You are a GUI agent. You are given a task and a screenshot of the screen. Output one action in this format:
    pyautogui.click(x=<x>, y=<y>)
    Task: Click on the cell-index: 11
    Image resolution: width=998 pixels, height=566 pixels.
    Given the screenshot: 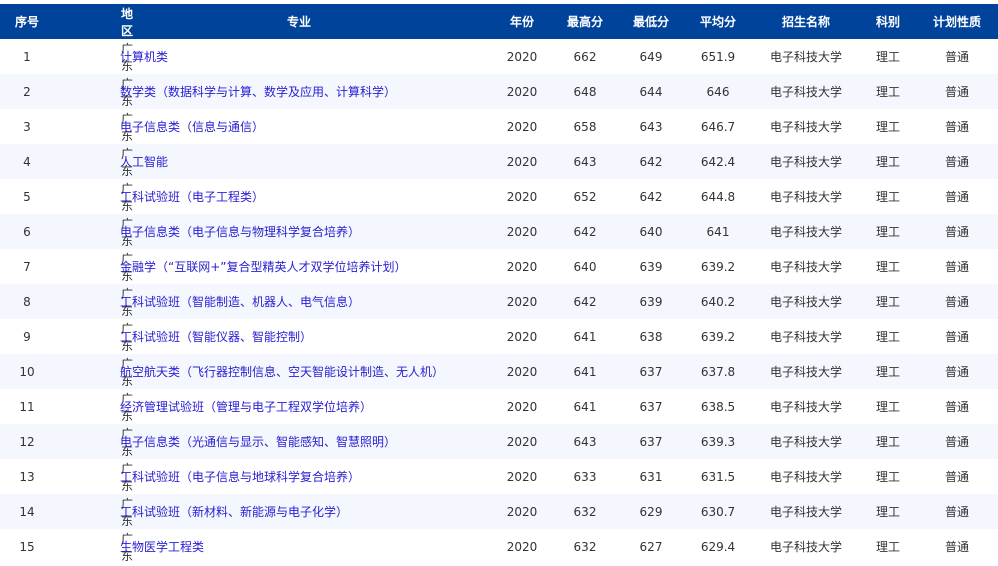 What is the action you would take?
    pyautogui.click(x=27, y=406)
    